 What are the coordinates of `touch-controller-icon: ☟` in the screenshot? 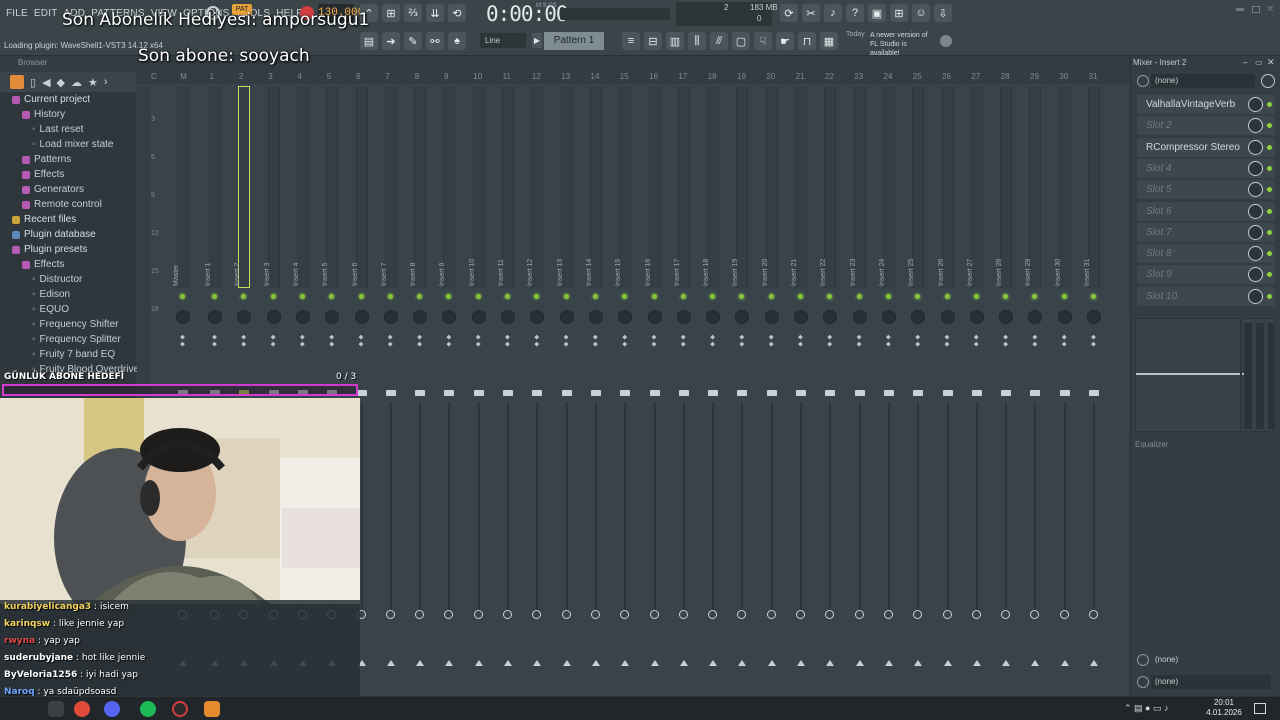 It's located at (763, 41).